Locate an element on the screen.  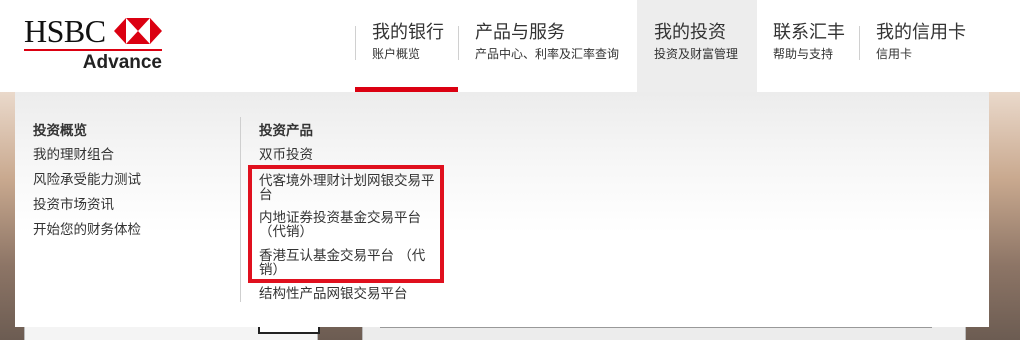
products-heading: 投资产品 is located at coordinates (286, 131).